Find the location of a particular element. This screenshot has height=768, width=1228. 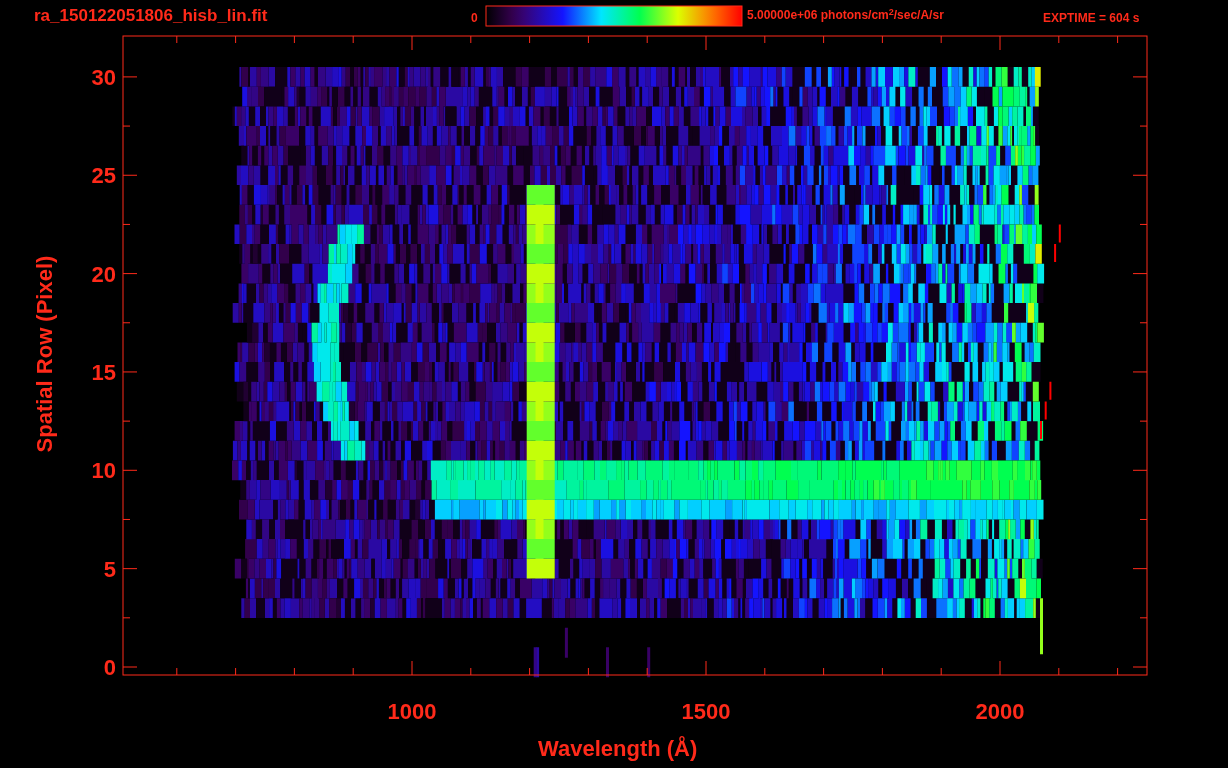

y-tick-label: 20 is located at coordinates (103, 274).